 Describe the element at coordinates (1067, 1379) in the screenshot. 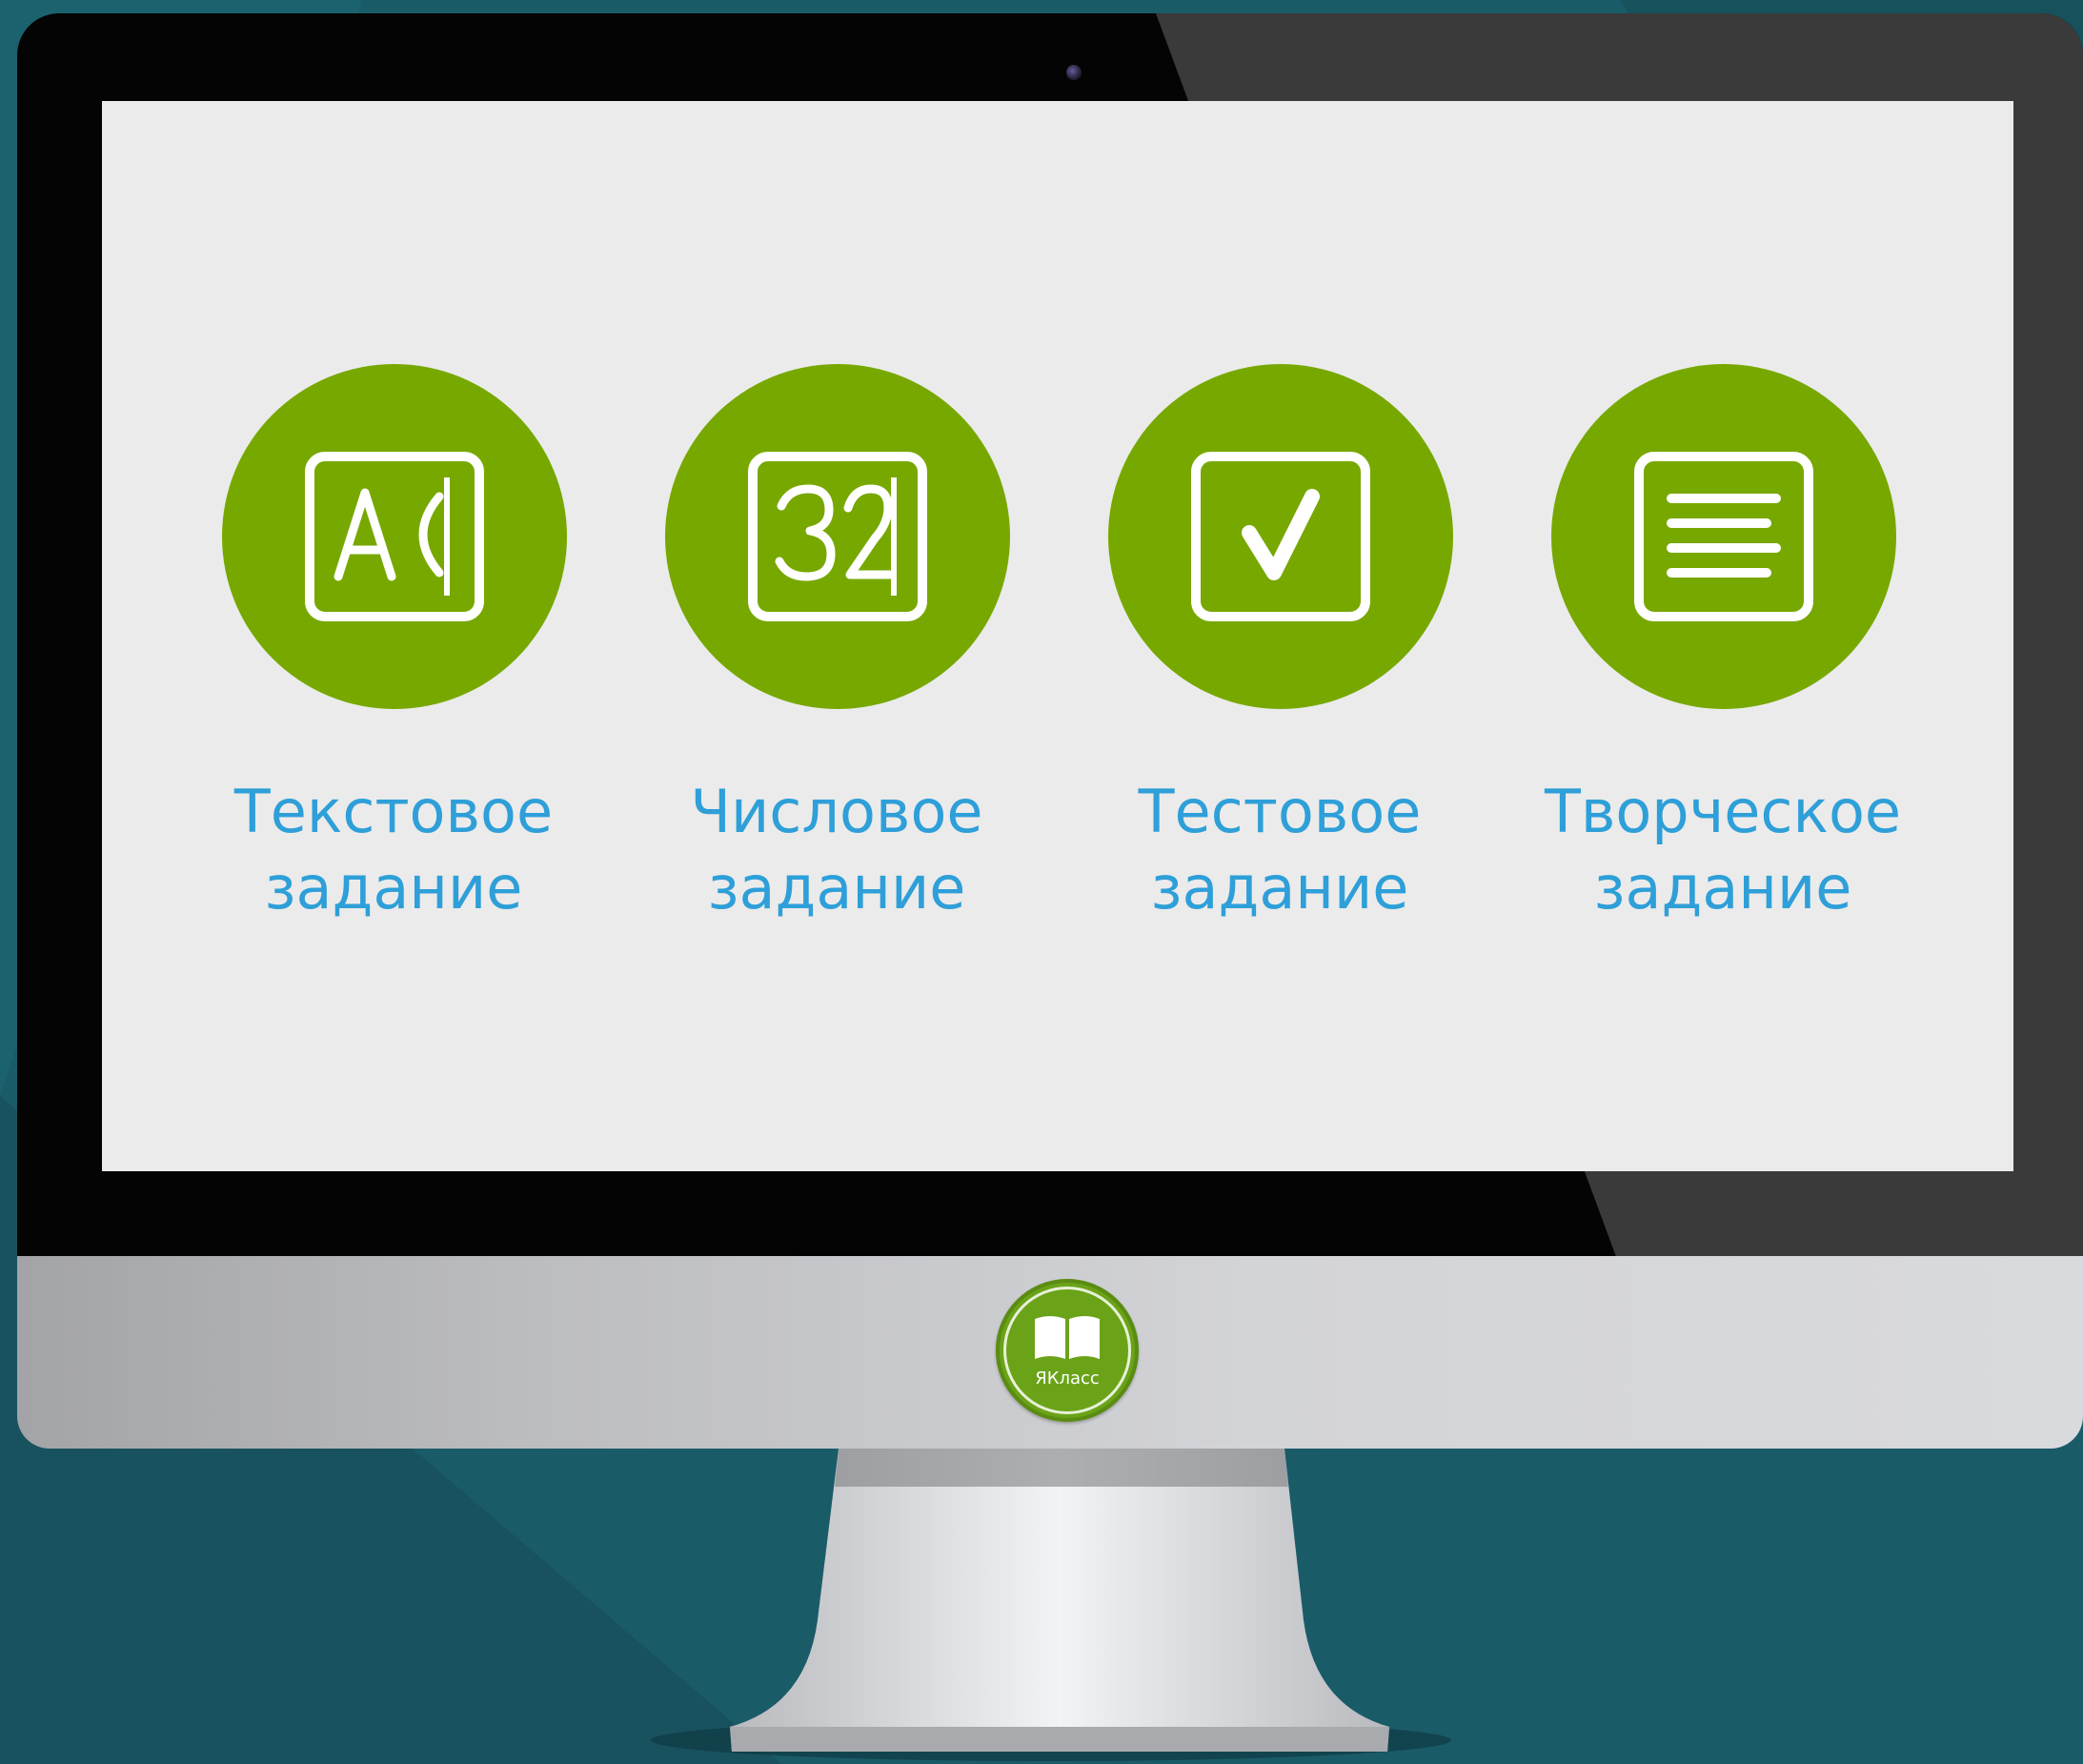

I see `brand-name: ЯКласс` at that location.